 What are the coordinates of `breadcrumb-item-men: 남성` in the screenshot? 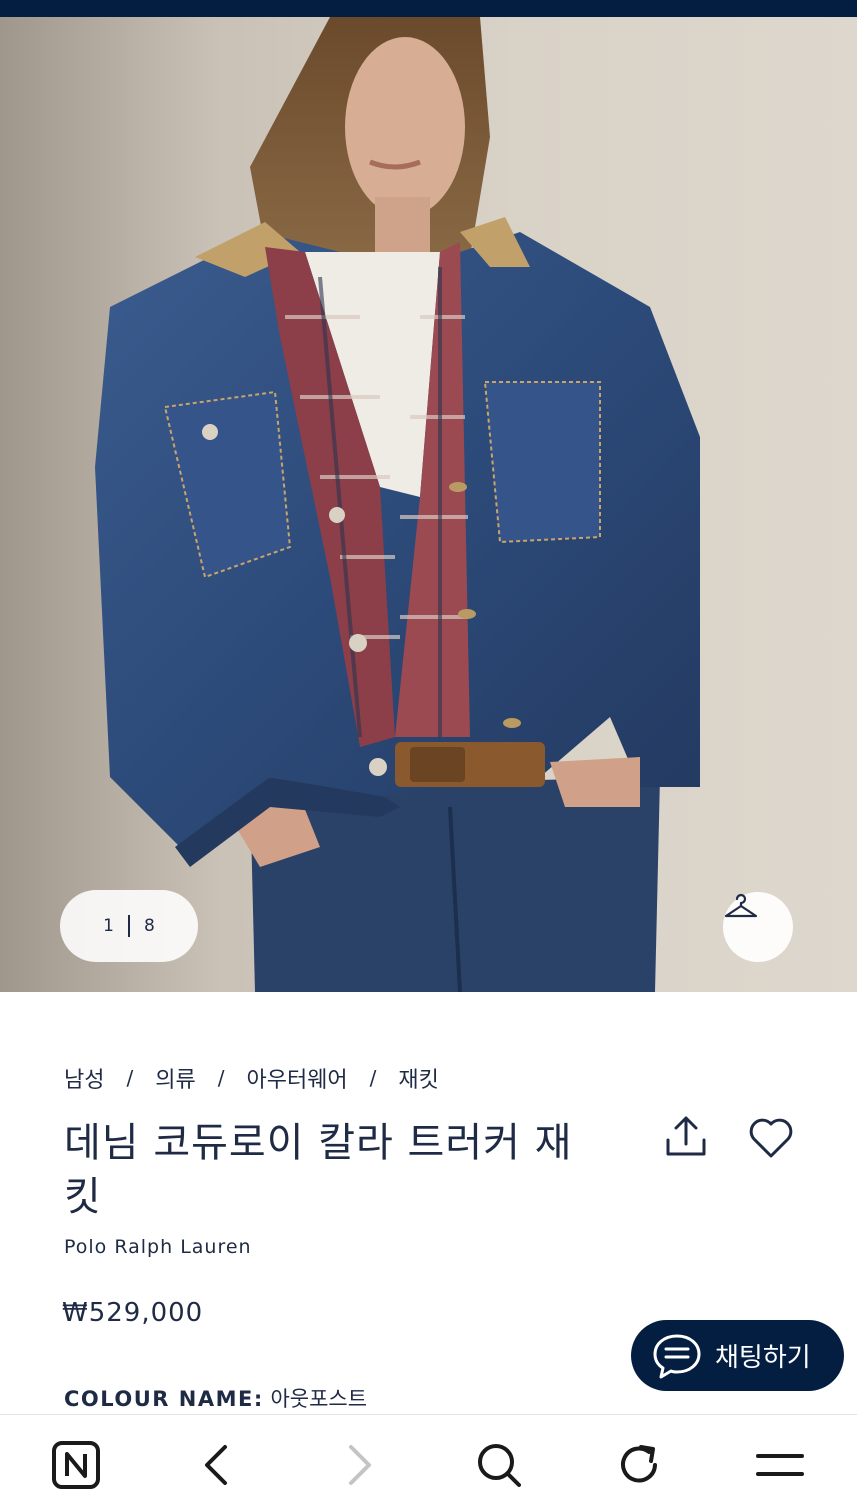 It's located at (84, 1078).